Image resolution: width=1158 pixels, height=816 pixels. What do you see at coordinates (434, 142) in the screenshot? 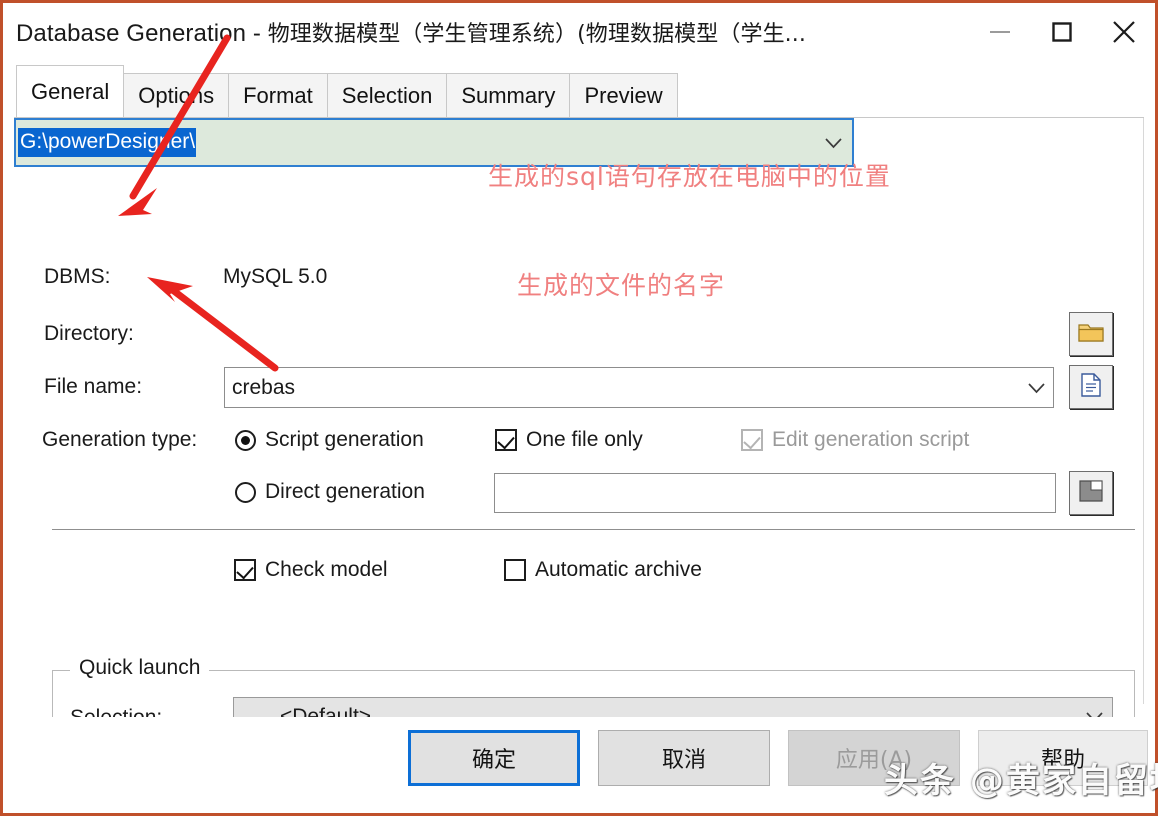
I see `directory-combobox: G:\powerDesigner\` at bounding box center [434, 142].